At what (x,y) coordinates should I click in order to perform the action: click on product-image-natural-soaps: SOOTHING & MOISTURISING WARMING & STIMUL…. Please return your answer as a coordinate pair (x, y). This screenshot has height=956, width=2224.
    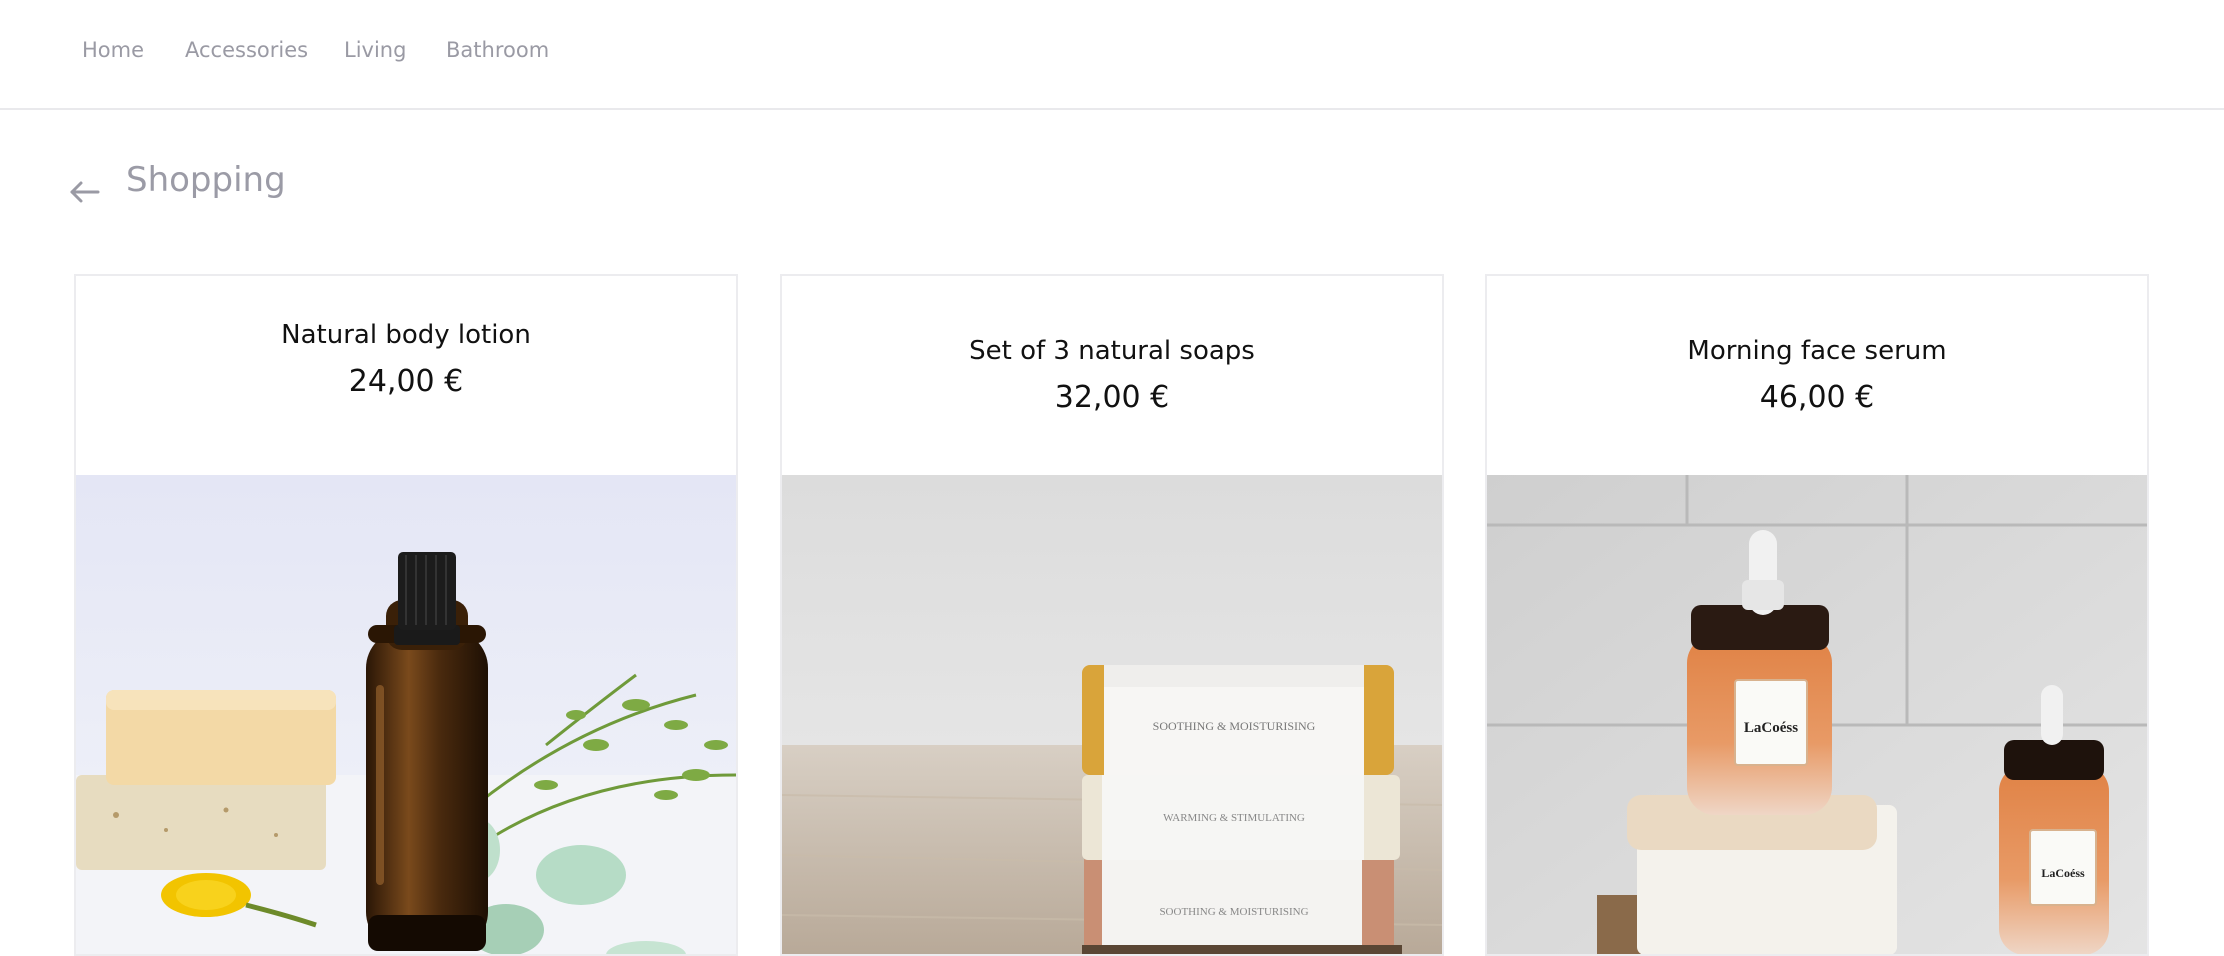
    Looking at the image, I should click on (1112, 714).